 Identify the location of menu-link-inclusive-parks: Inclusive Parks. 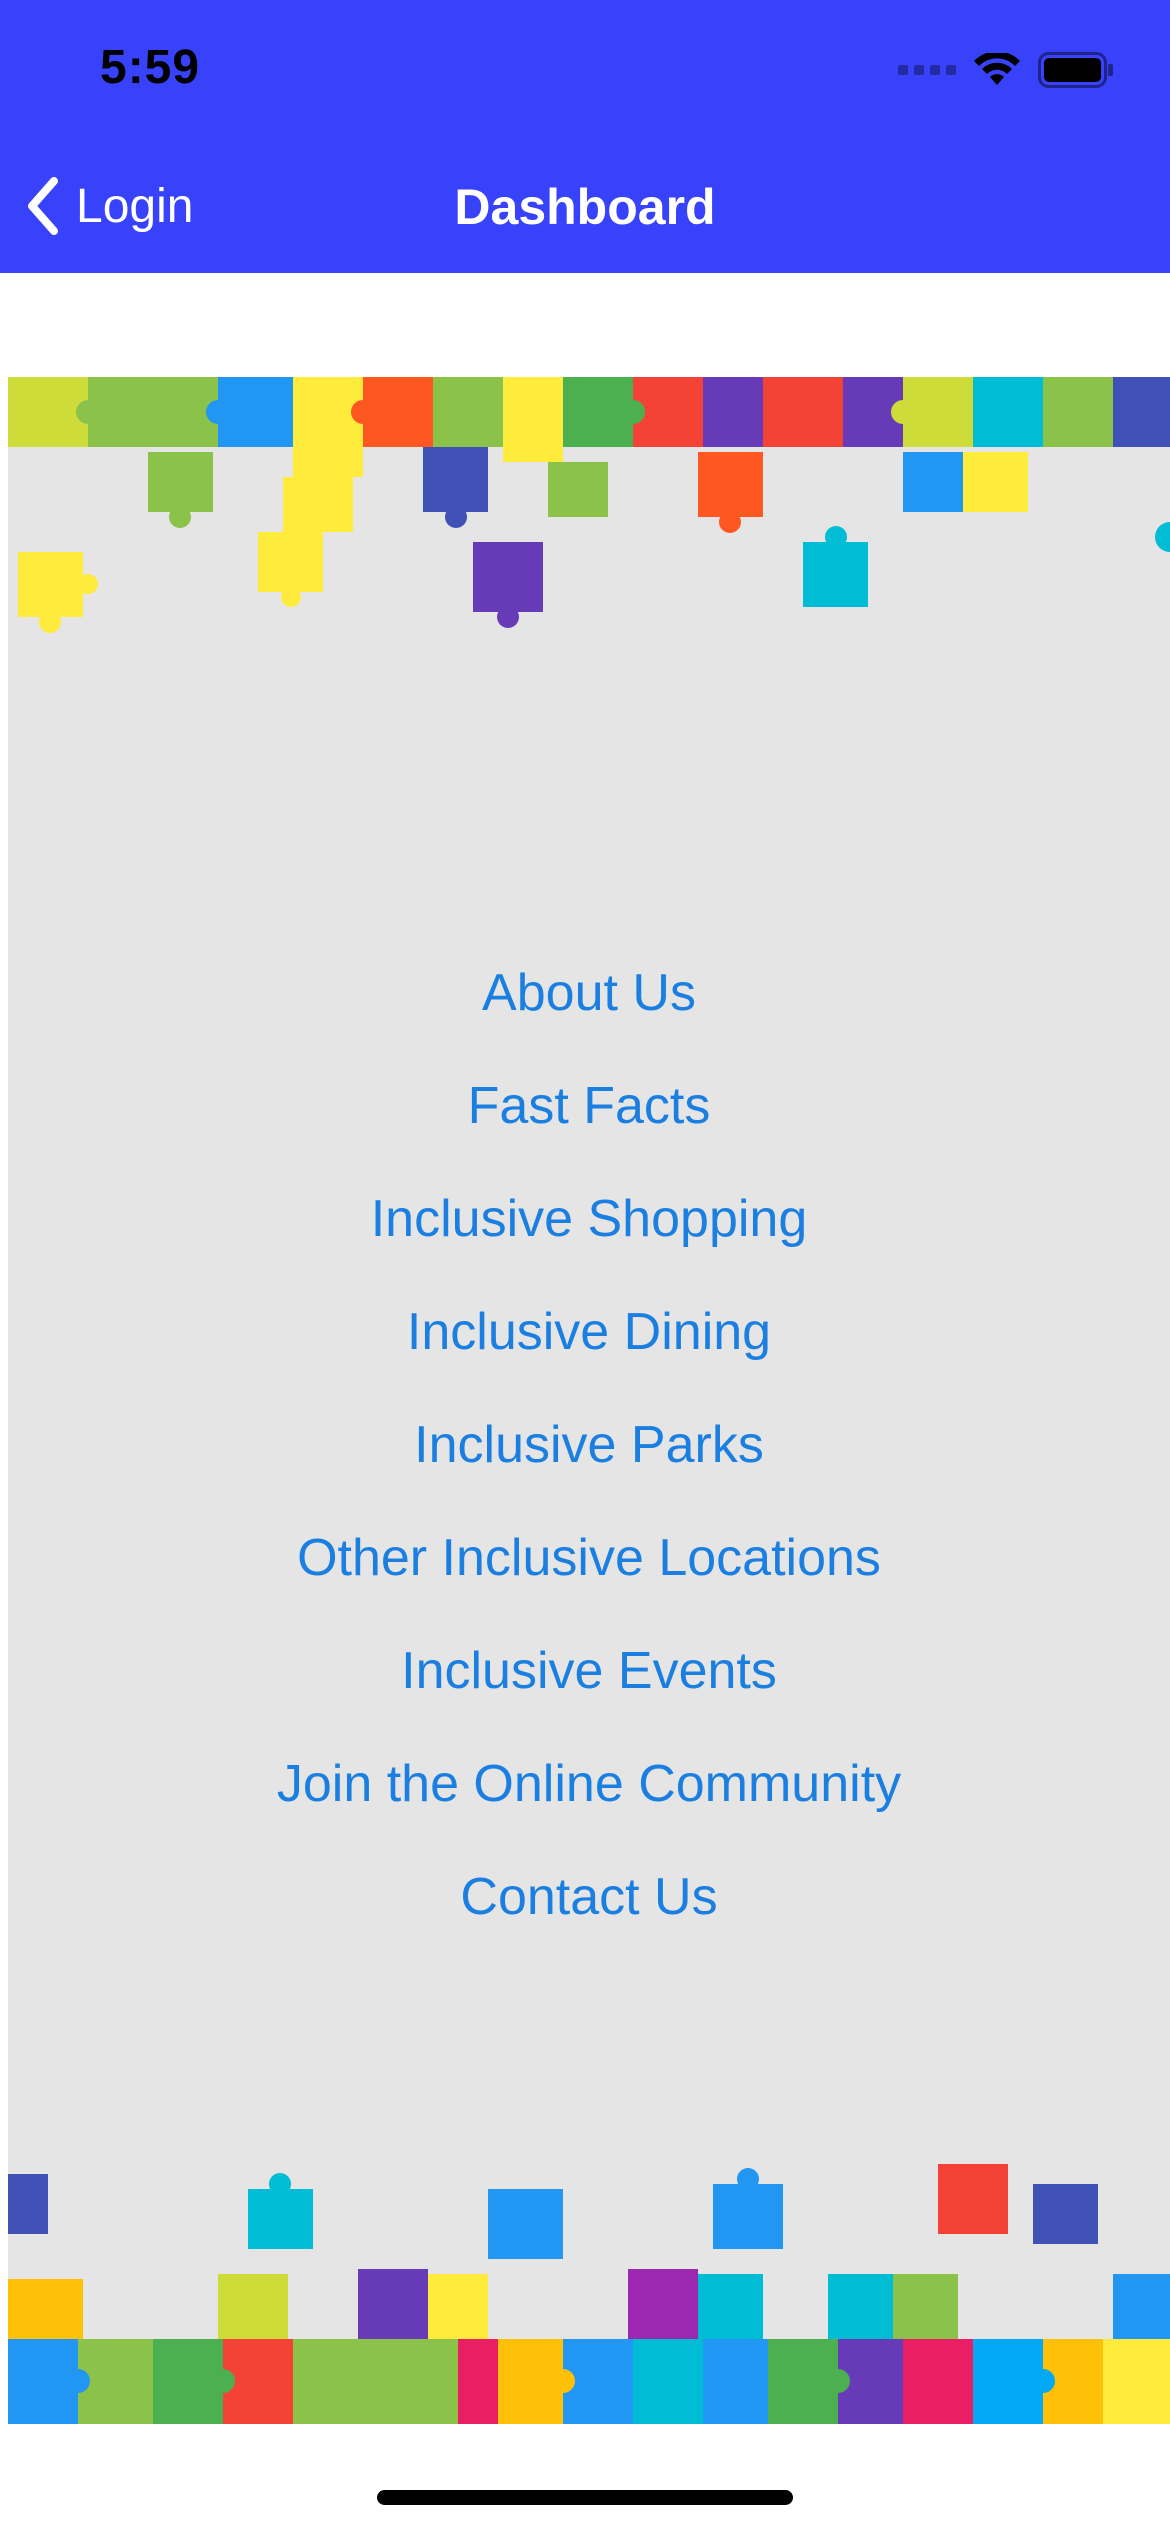
(589, 1445).